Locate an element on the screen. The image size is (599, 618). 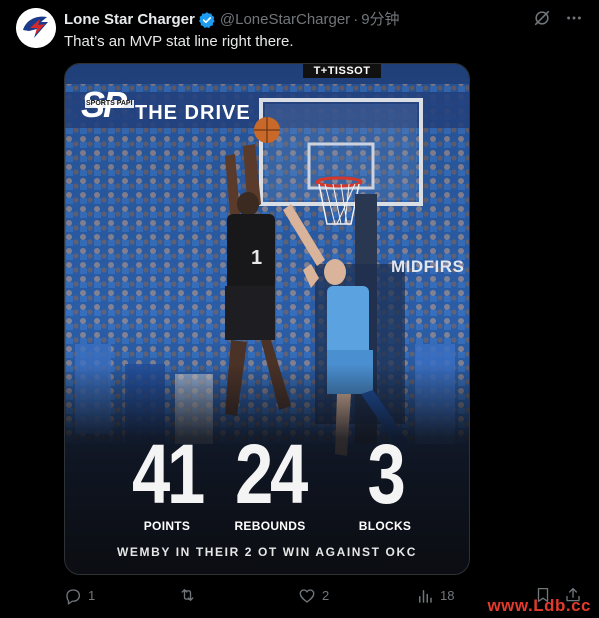
retweet-icon is located at coordinates (187, 595).